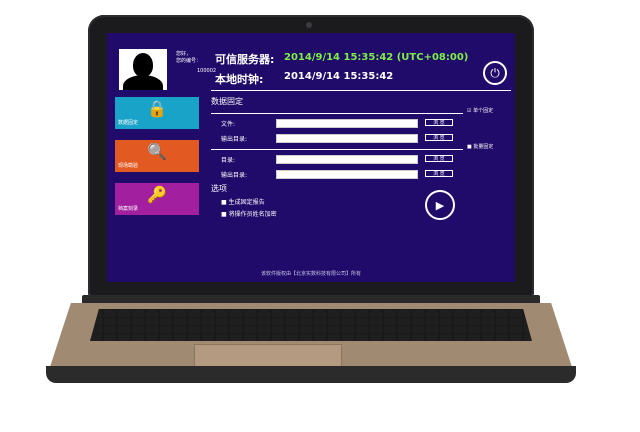  Describe the element at coordinates (337, 149) in the screenshot. I see `batch-divider` at that location.